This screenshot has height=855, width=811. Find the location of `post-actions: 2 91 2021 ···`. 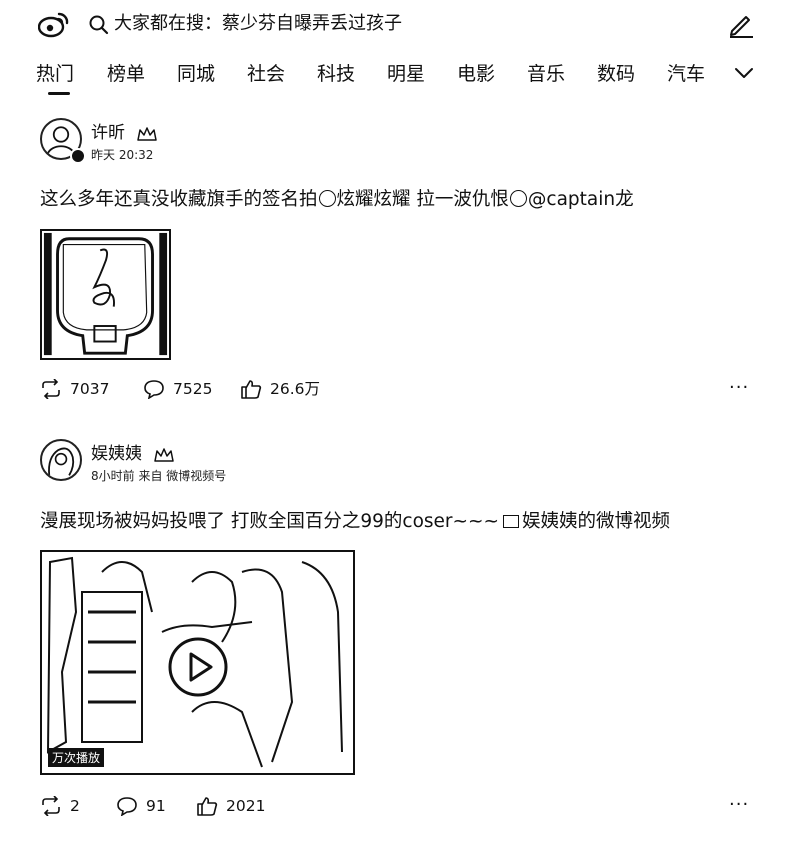

post-actions: 2 91 2021 ··· is located at coordinates (405, 806).